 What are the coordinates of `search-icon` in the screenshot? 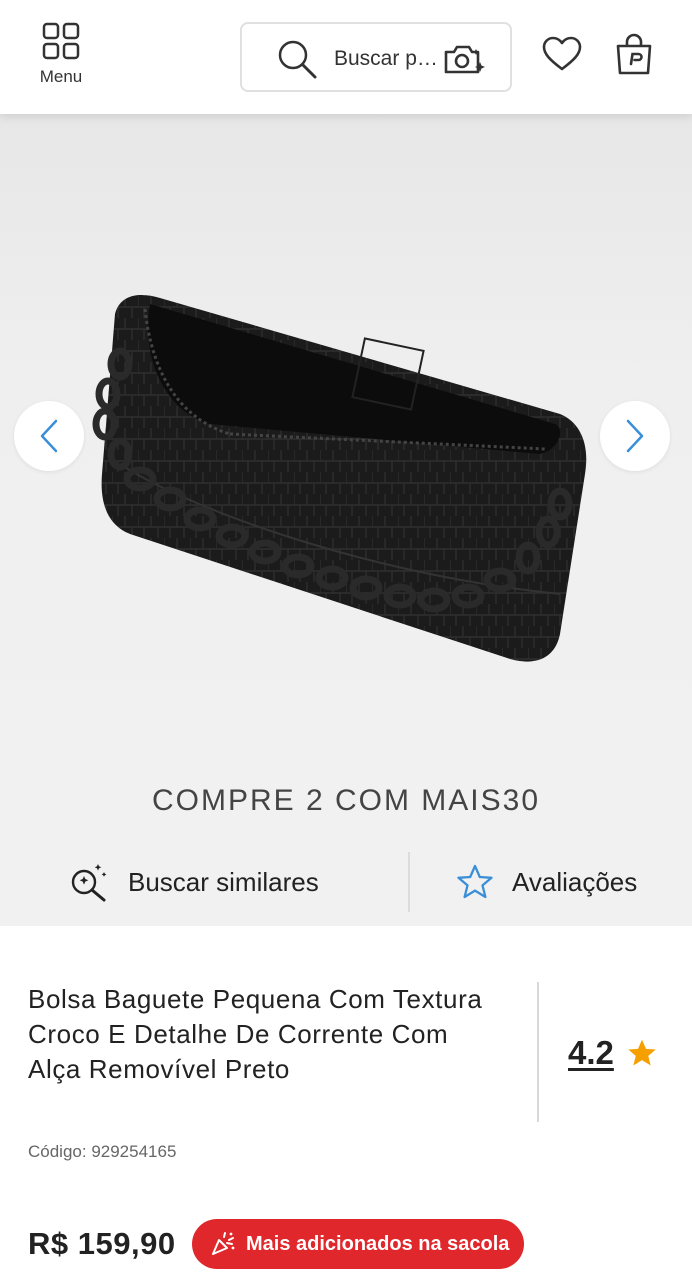 It's located at (297, 59).